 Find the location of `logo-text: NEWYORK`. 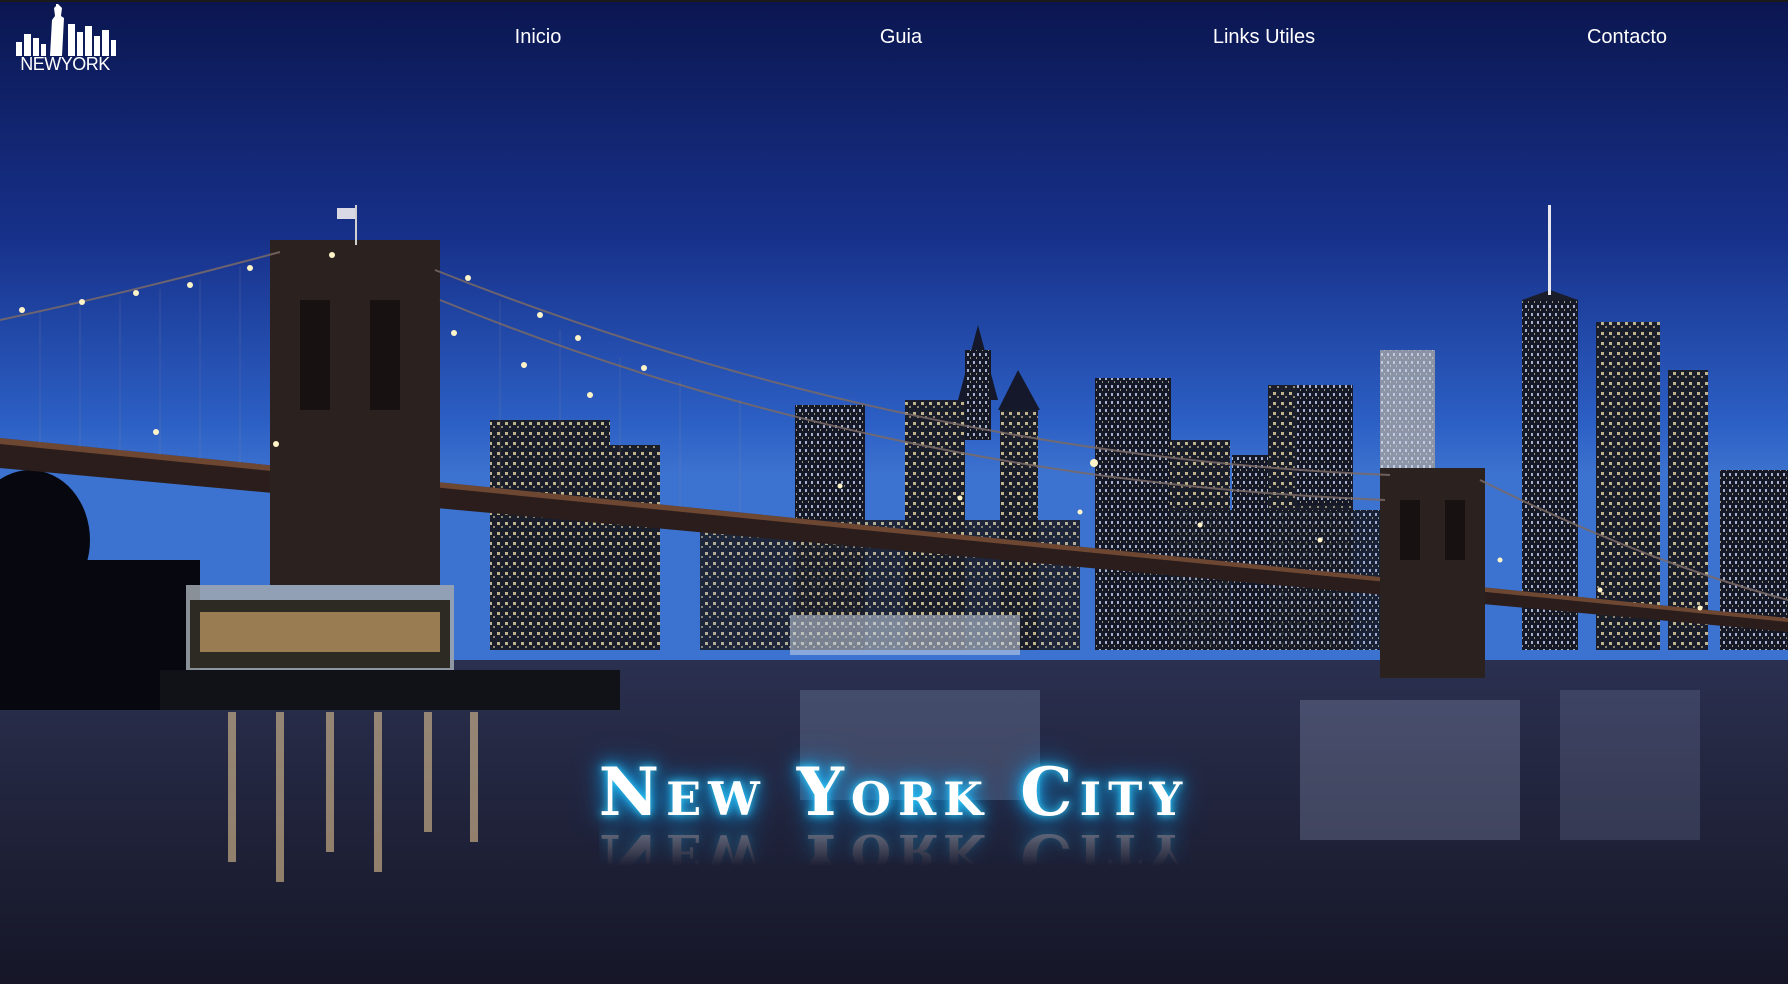

logo-text: NEWYORK is located at coordinates (65, 64).